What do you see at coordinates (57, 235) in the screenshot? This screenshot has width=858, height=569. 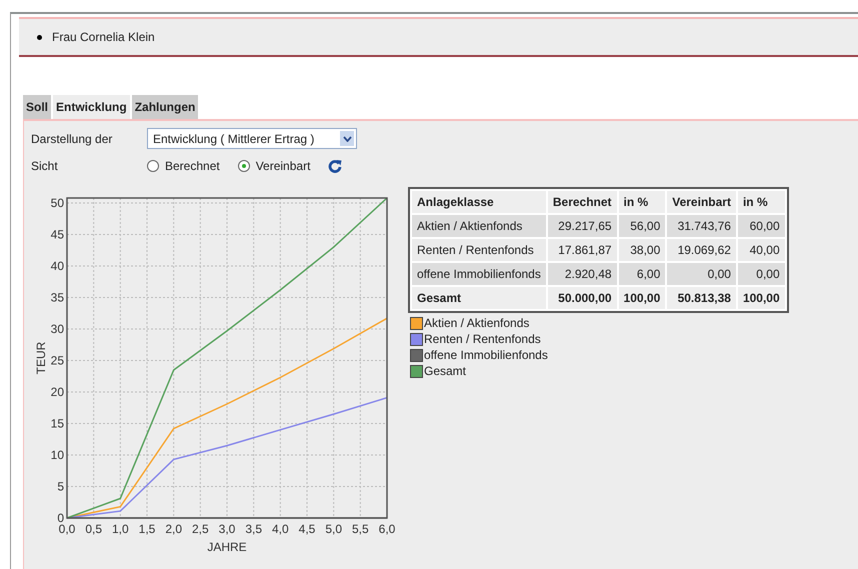 I see `y-tick-label: 45` at bounding box center [57, 235].